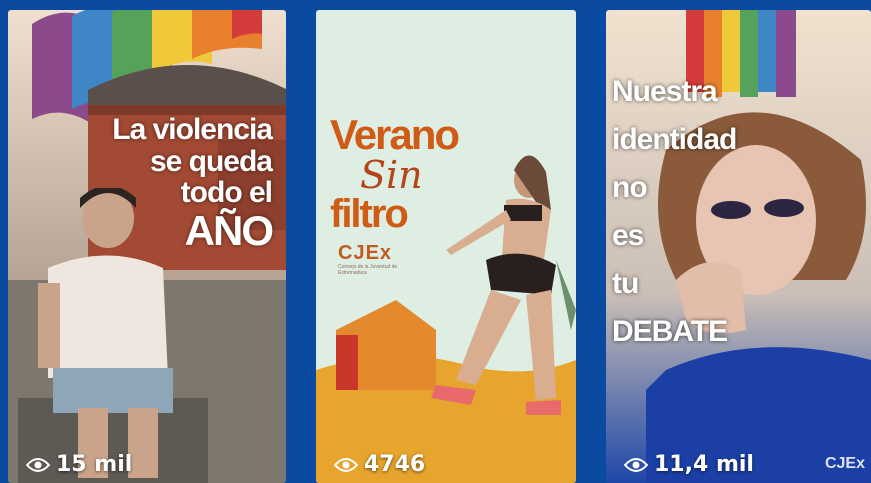  Describe the element at coordinates (368, 270) in the screenshot. I see `logo-subtitle: Consejo de la Juventud de Extremadura` at that location.